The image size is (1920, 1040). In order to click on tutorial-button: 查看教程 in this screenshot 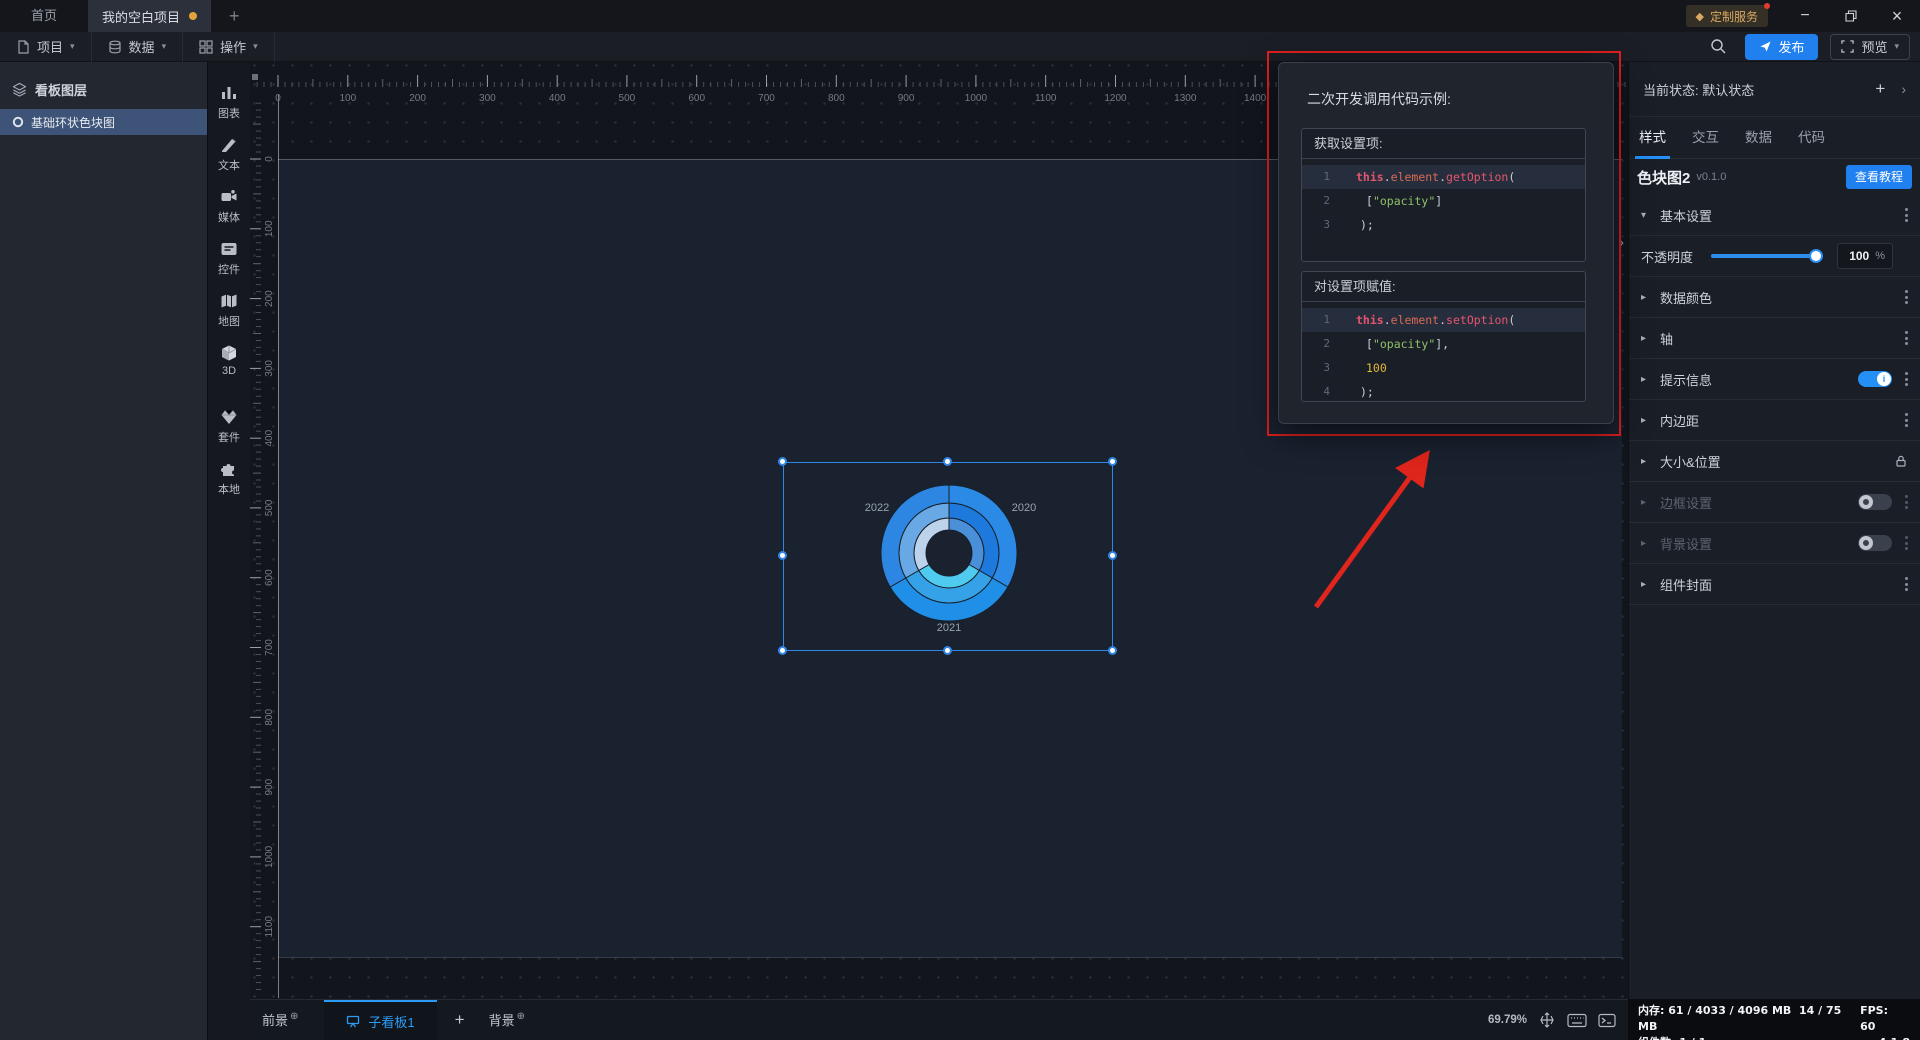, I will do `click(1878, 177)`.